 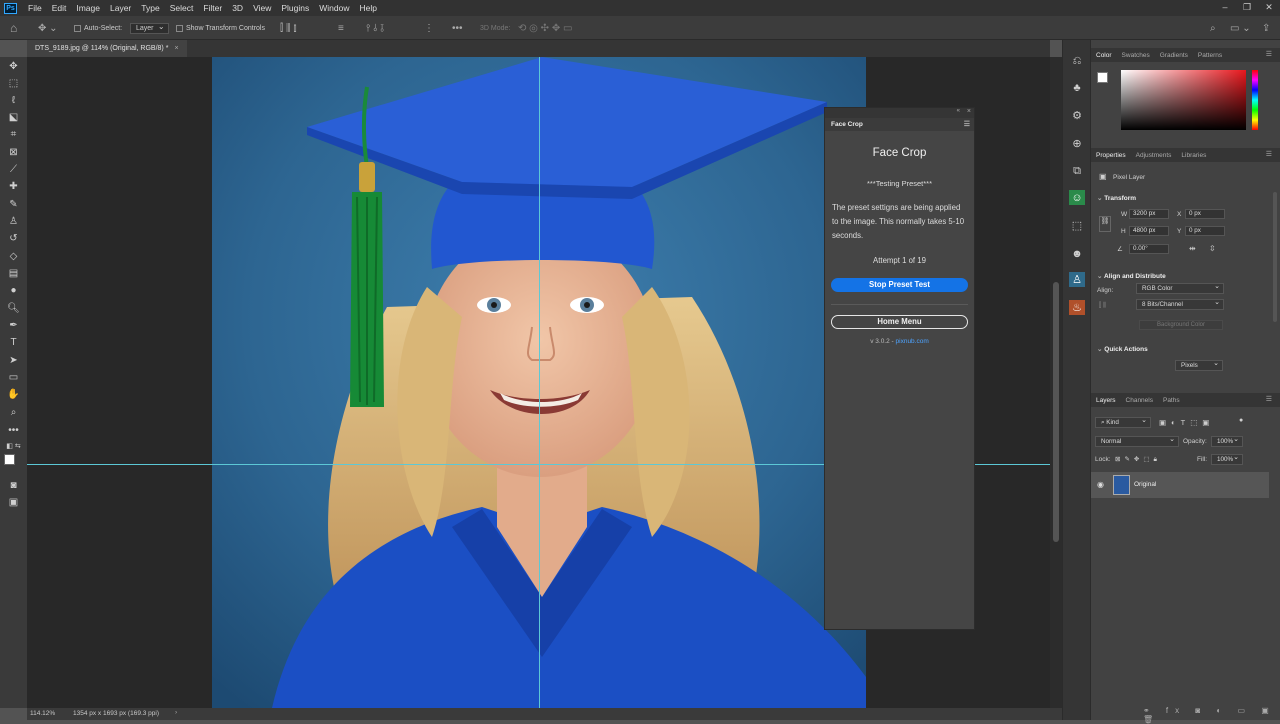 I want to click on healing-brush-icon: ✚, so click(x=13, y=186).